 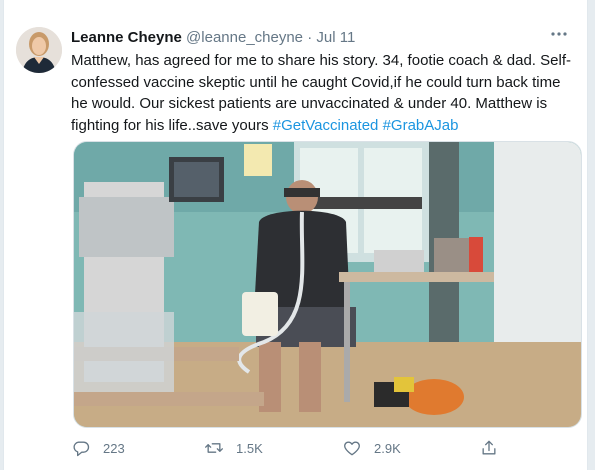 What do you see at coordinates (214, 448) in the screenshot?
I see `retweet-icon` at bounding box center [214, 448].